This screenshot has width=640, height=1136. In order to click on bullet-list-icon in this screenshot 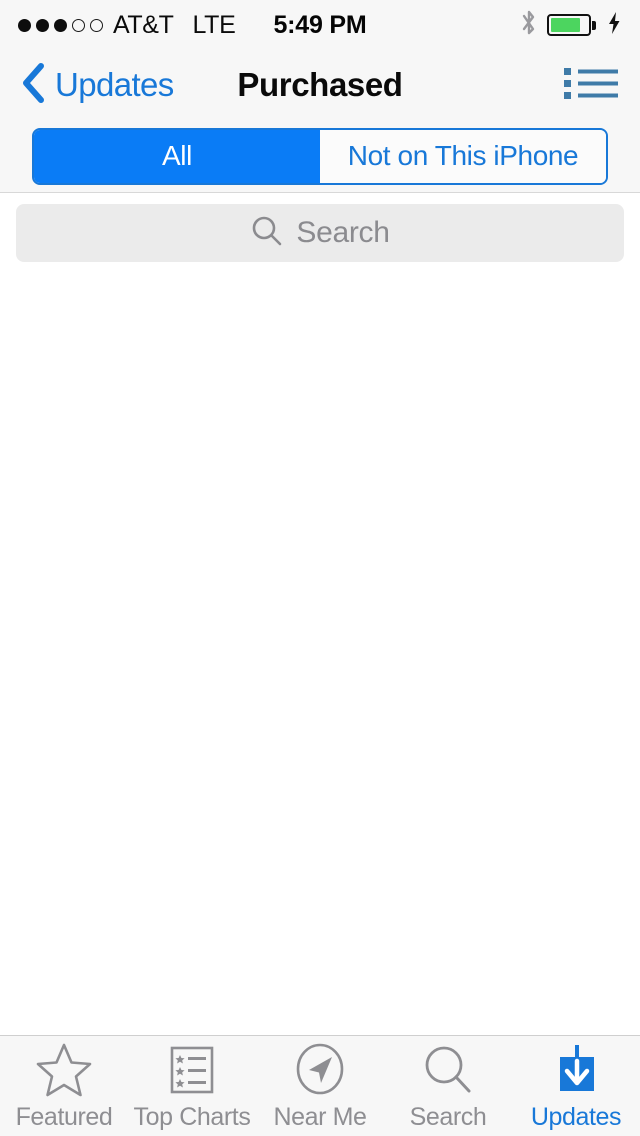, I will do `click(591, 85)`.